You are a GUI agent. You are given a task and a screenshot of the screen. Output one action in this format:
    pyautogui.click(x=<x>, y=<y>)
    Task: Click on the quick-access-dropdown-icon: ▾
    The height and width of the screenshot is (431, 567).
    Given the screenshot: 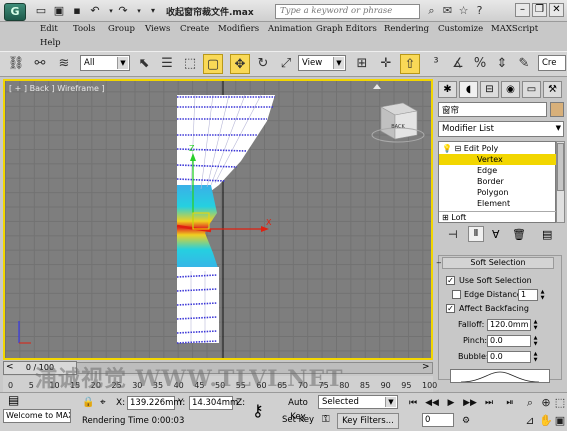 What is the action you would take?
    pyautogui.click(x=153, y=11)
    